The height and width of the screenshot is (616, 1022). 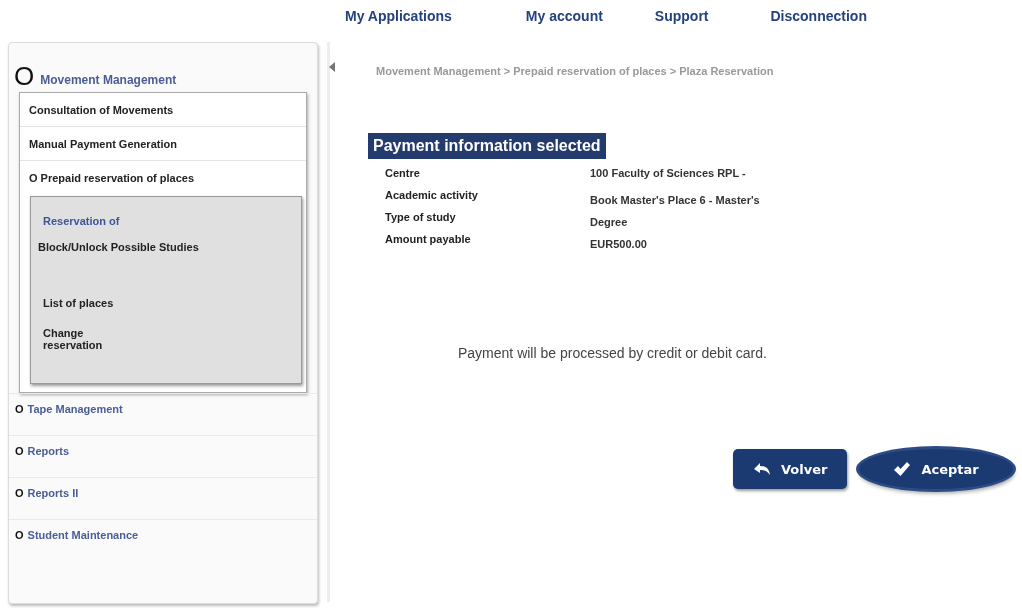 I want to click on field-label: Academic activity, so click(x=432, y=196).